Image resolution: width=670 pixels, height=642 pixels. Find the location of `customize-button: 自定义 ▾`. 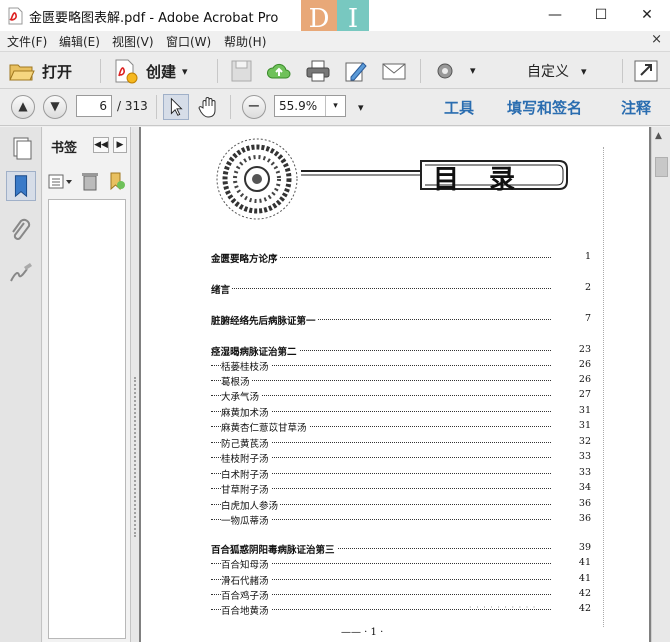

customize-button: 自定义 ▾ is located at coordinates (557, 71).